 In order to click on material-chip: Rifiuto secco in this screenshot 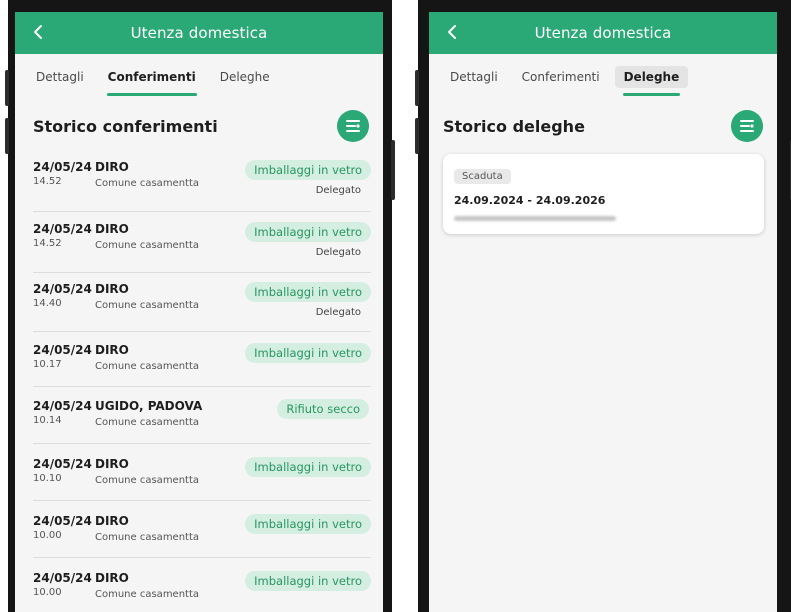, I will do `click(323, 409)`.